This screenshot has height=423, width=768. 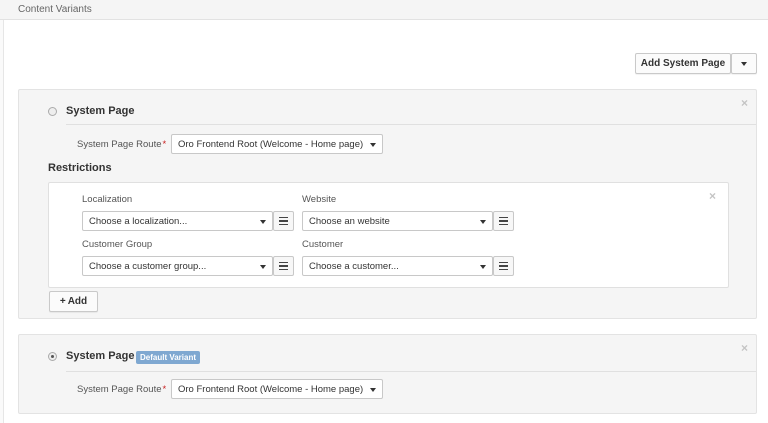 I want to click on add-dropdown-toggle, so click(x=744, y=63).